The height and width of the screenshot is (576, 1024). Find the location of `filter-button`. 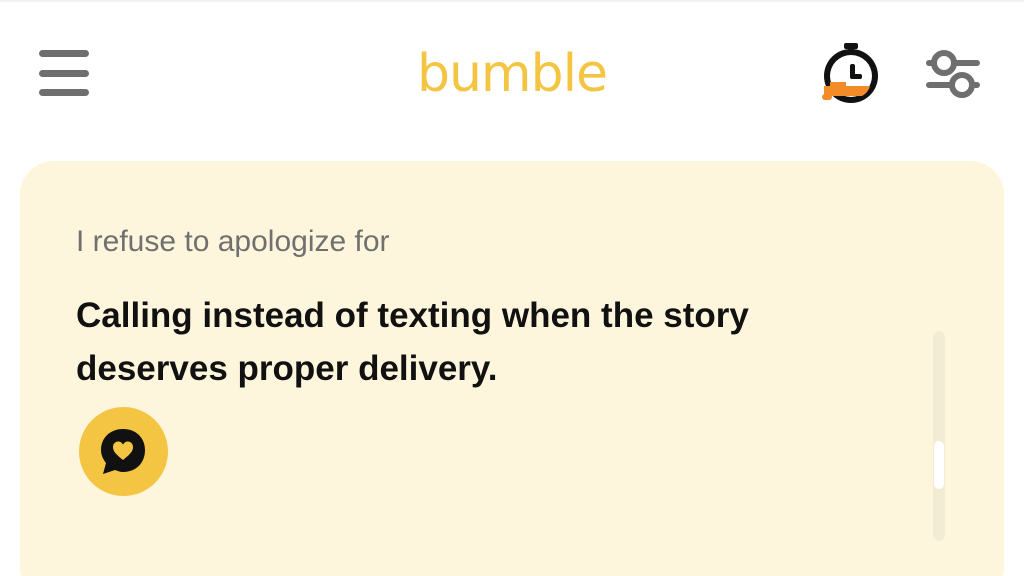

filter-button is located at coordinates (954, 74).